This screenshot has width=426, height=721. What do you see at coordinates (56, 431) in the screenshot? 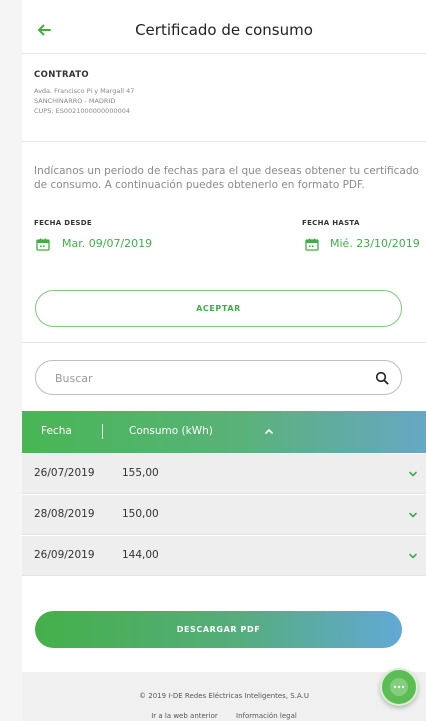
I see `column-header-date: Fecha` at bounding box center [56, 431].